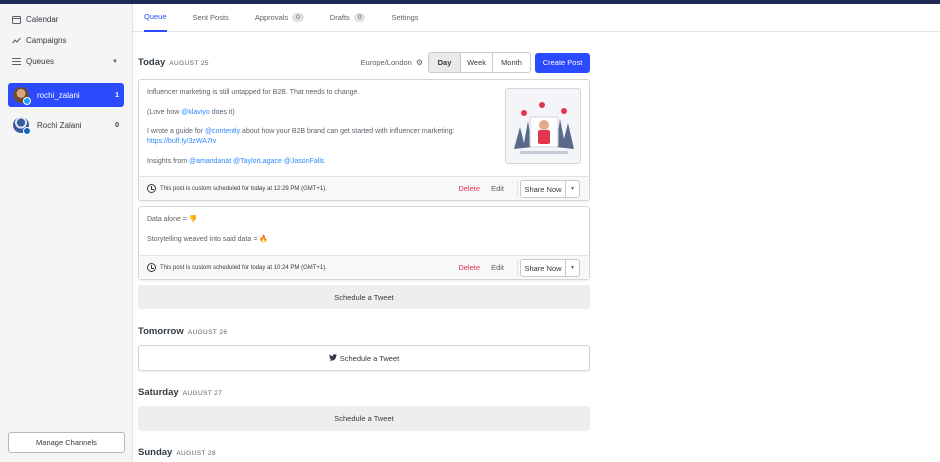 The height and width of the screenshot is (462, 940). I want to click on post-text-fragment: I wrote a guide for, so click(176, 131).